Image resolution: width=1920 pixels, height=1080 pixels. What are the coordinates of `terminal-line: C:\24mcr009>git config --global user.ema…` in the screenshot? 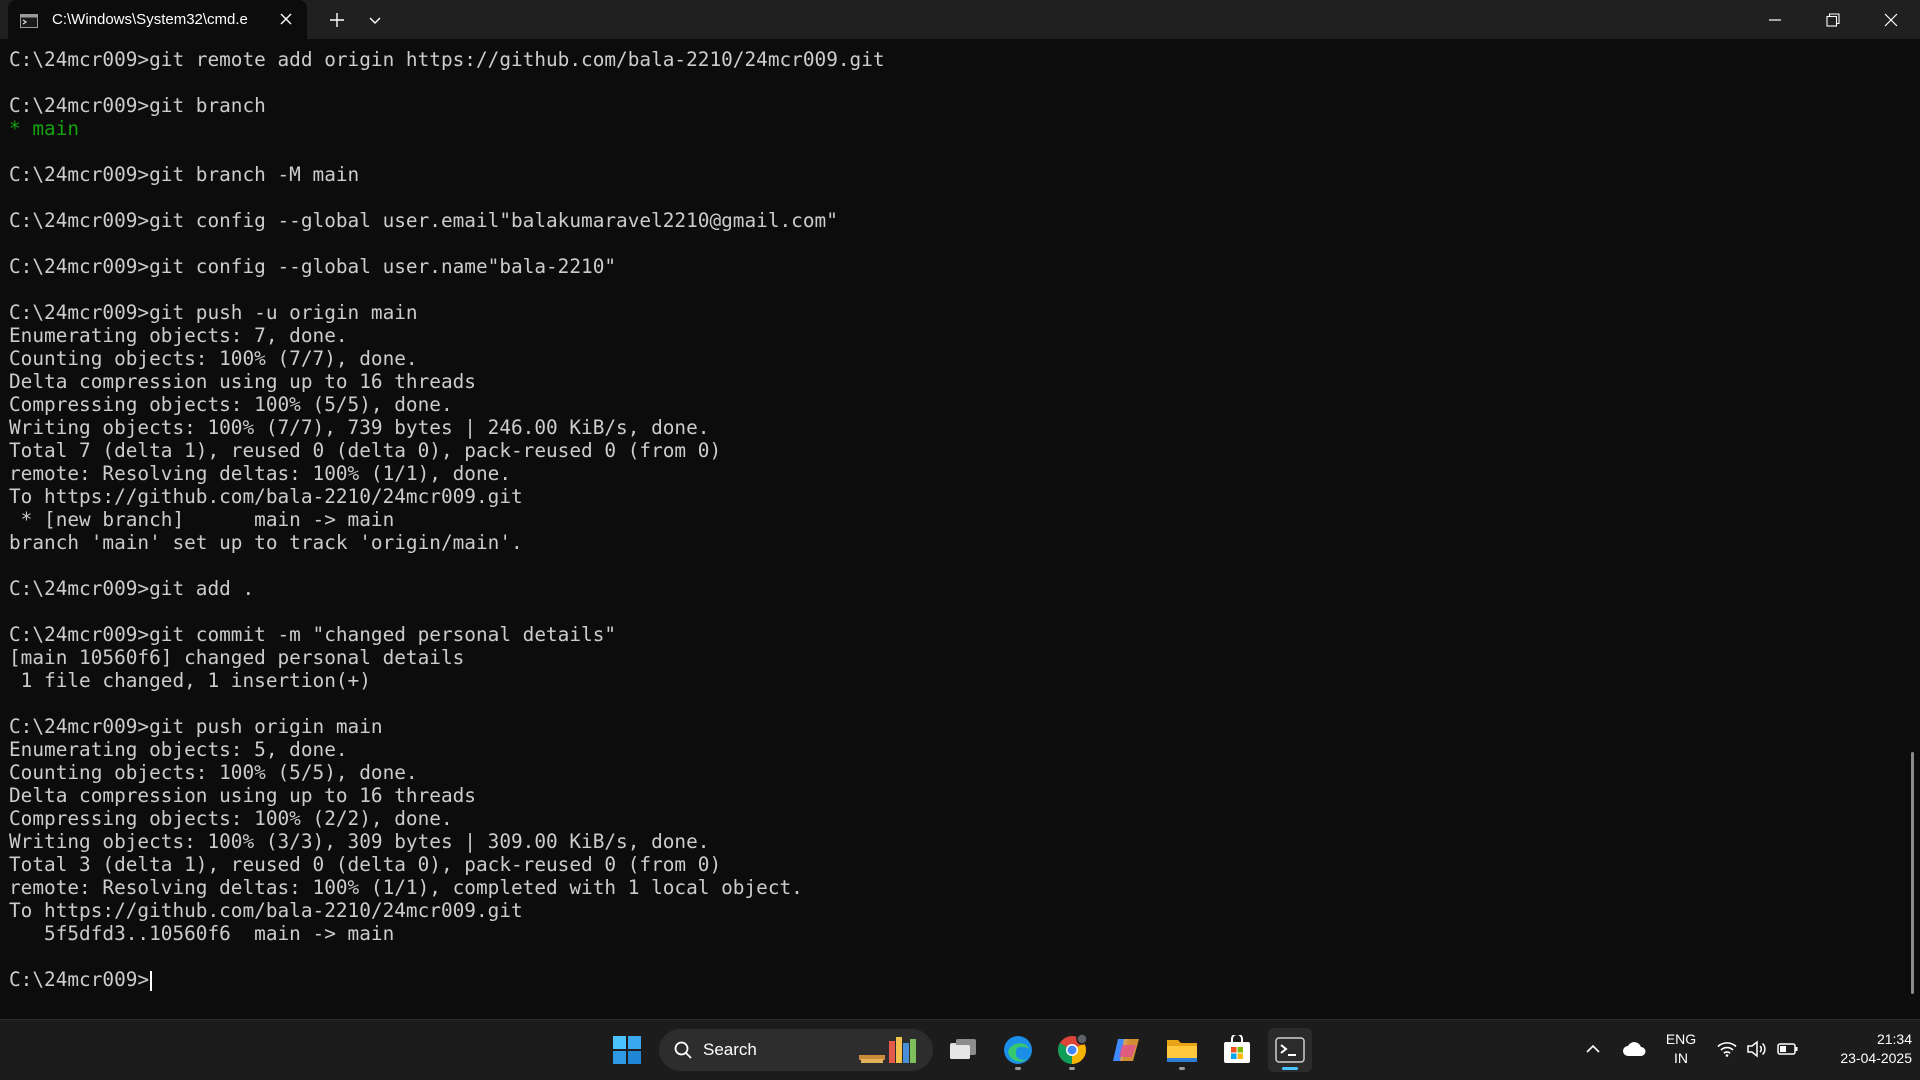 It's located at (423, 220).